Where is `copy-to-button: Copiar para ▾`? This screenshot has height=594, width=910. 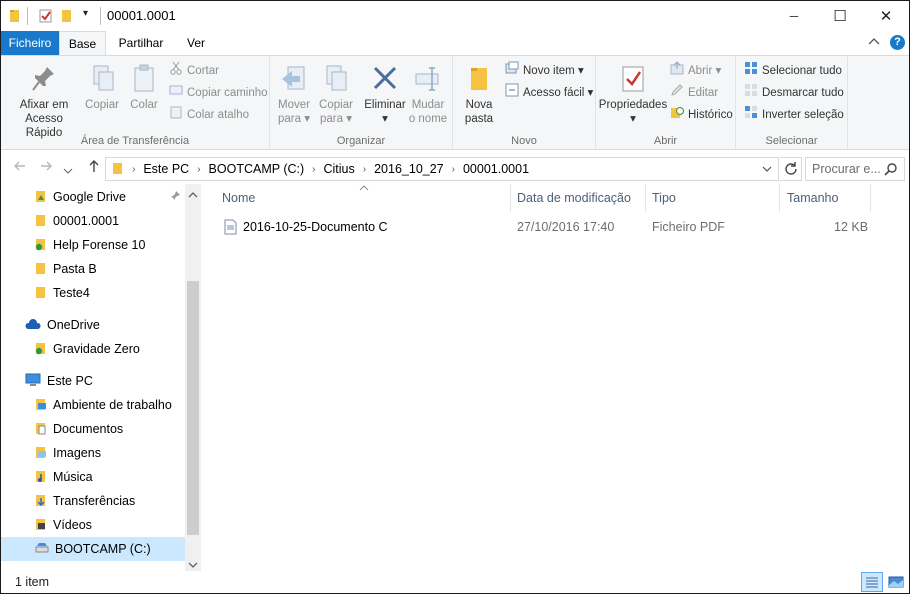
copy-to-button: Copiar para ▾ is located at coordinates (336, 95).